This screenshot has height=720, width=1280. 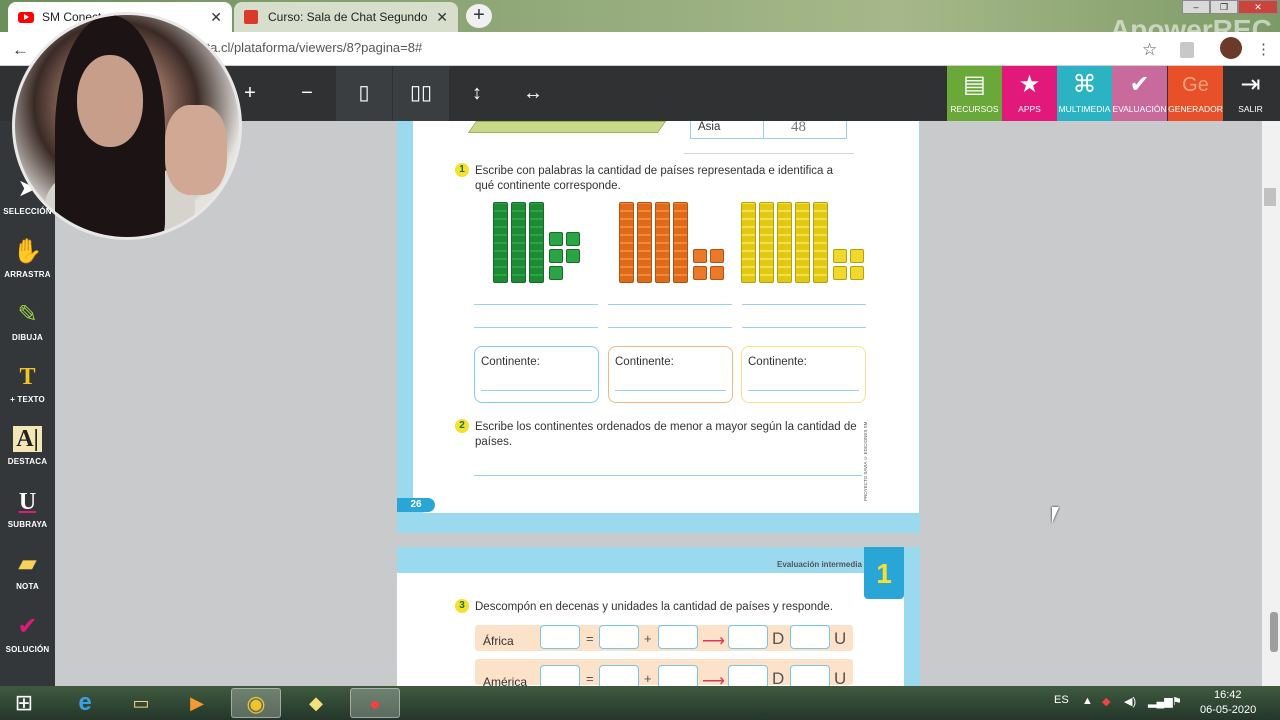 I want to click on zoom-out-button: −, so click(x=307, y=93).